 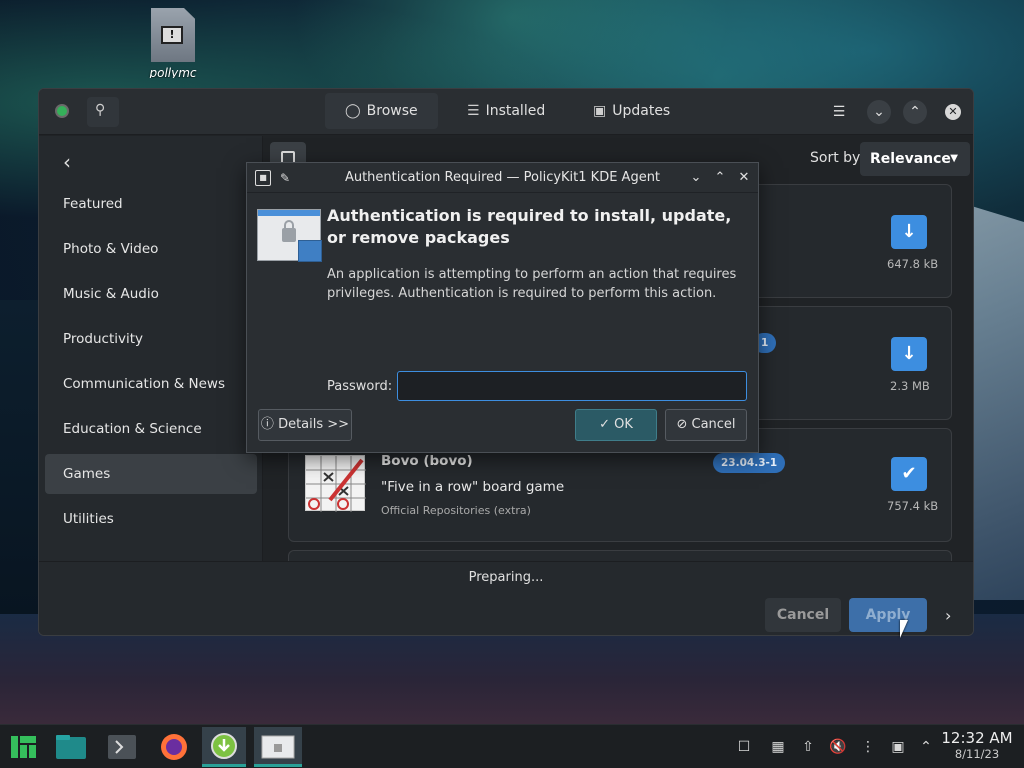 What do you see at coordinates (948, 615) in the screenshot?
I see `chevron-right-icon: ›` at bounding box center [948, 615].